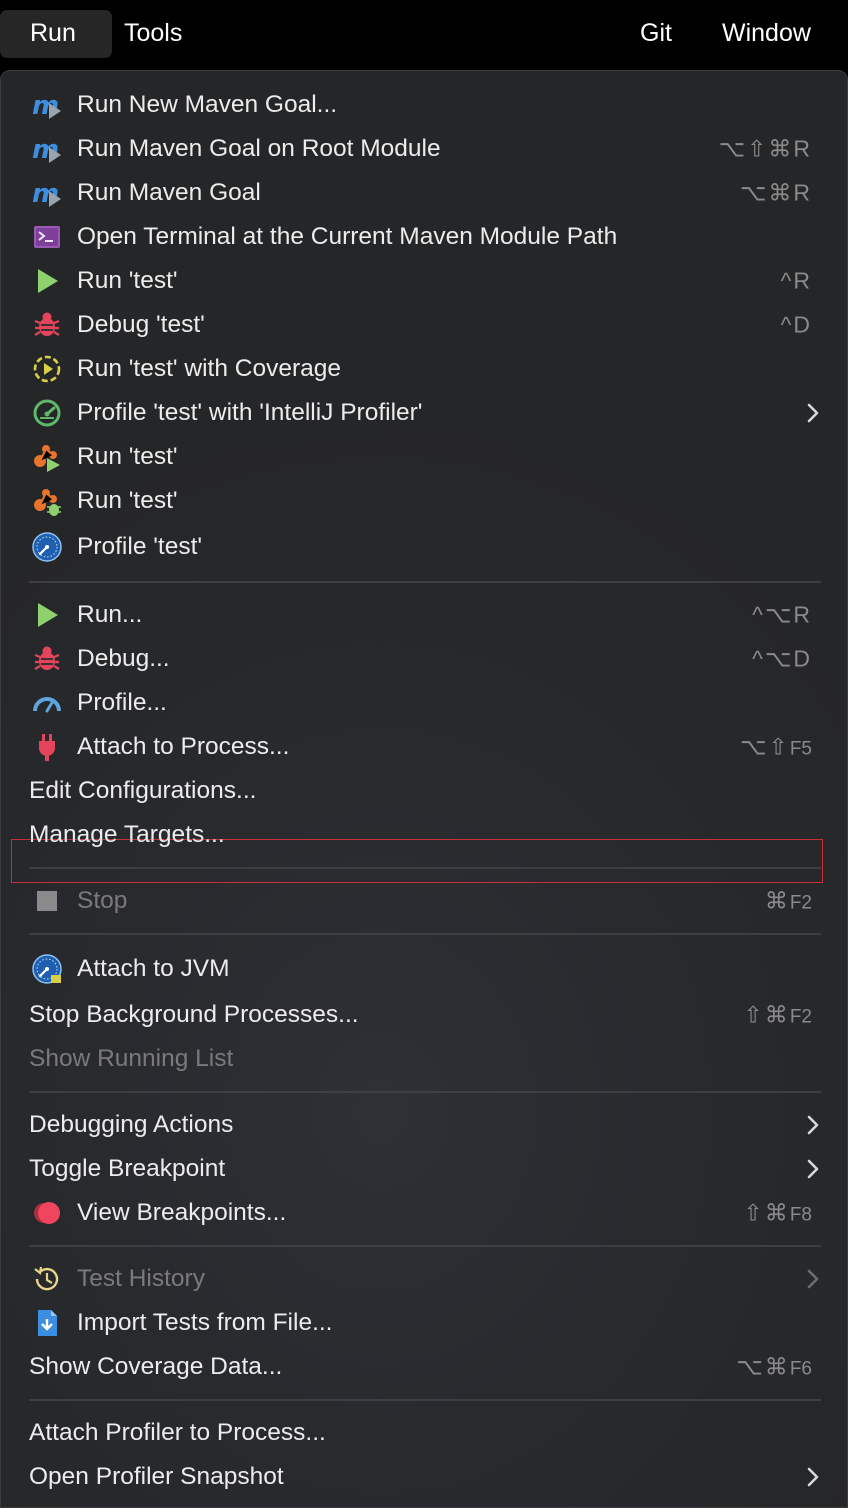 Image resolution: width=848 pixels, height=1508 pixels. What do you see at coordinates (156, 1476) in the screenshot?
I see `menu-item-label: Open Profiler Snapshot` at bounding box center [156, 1476].